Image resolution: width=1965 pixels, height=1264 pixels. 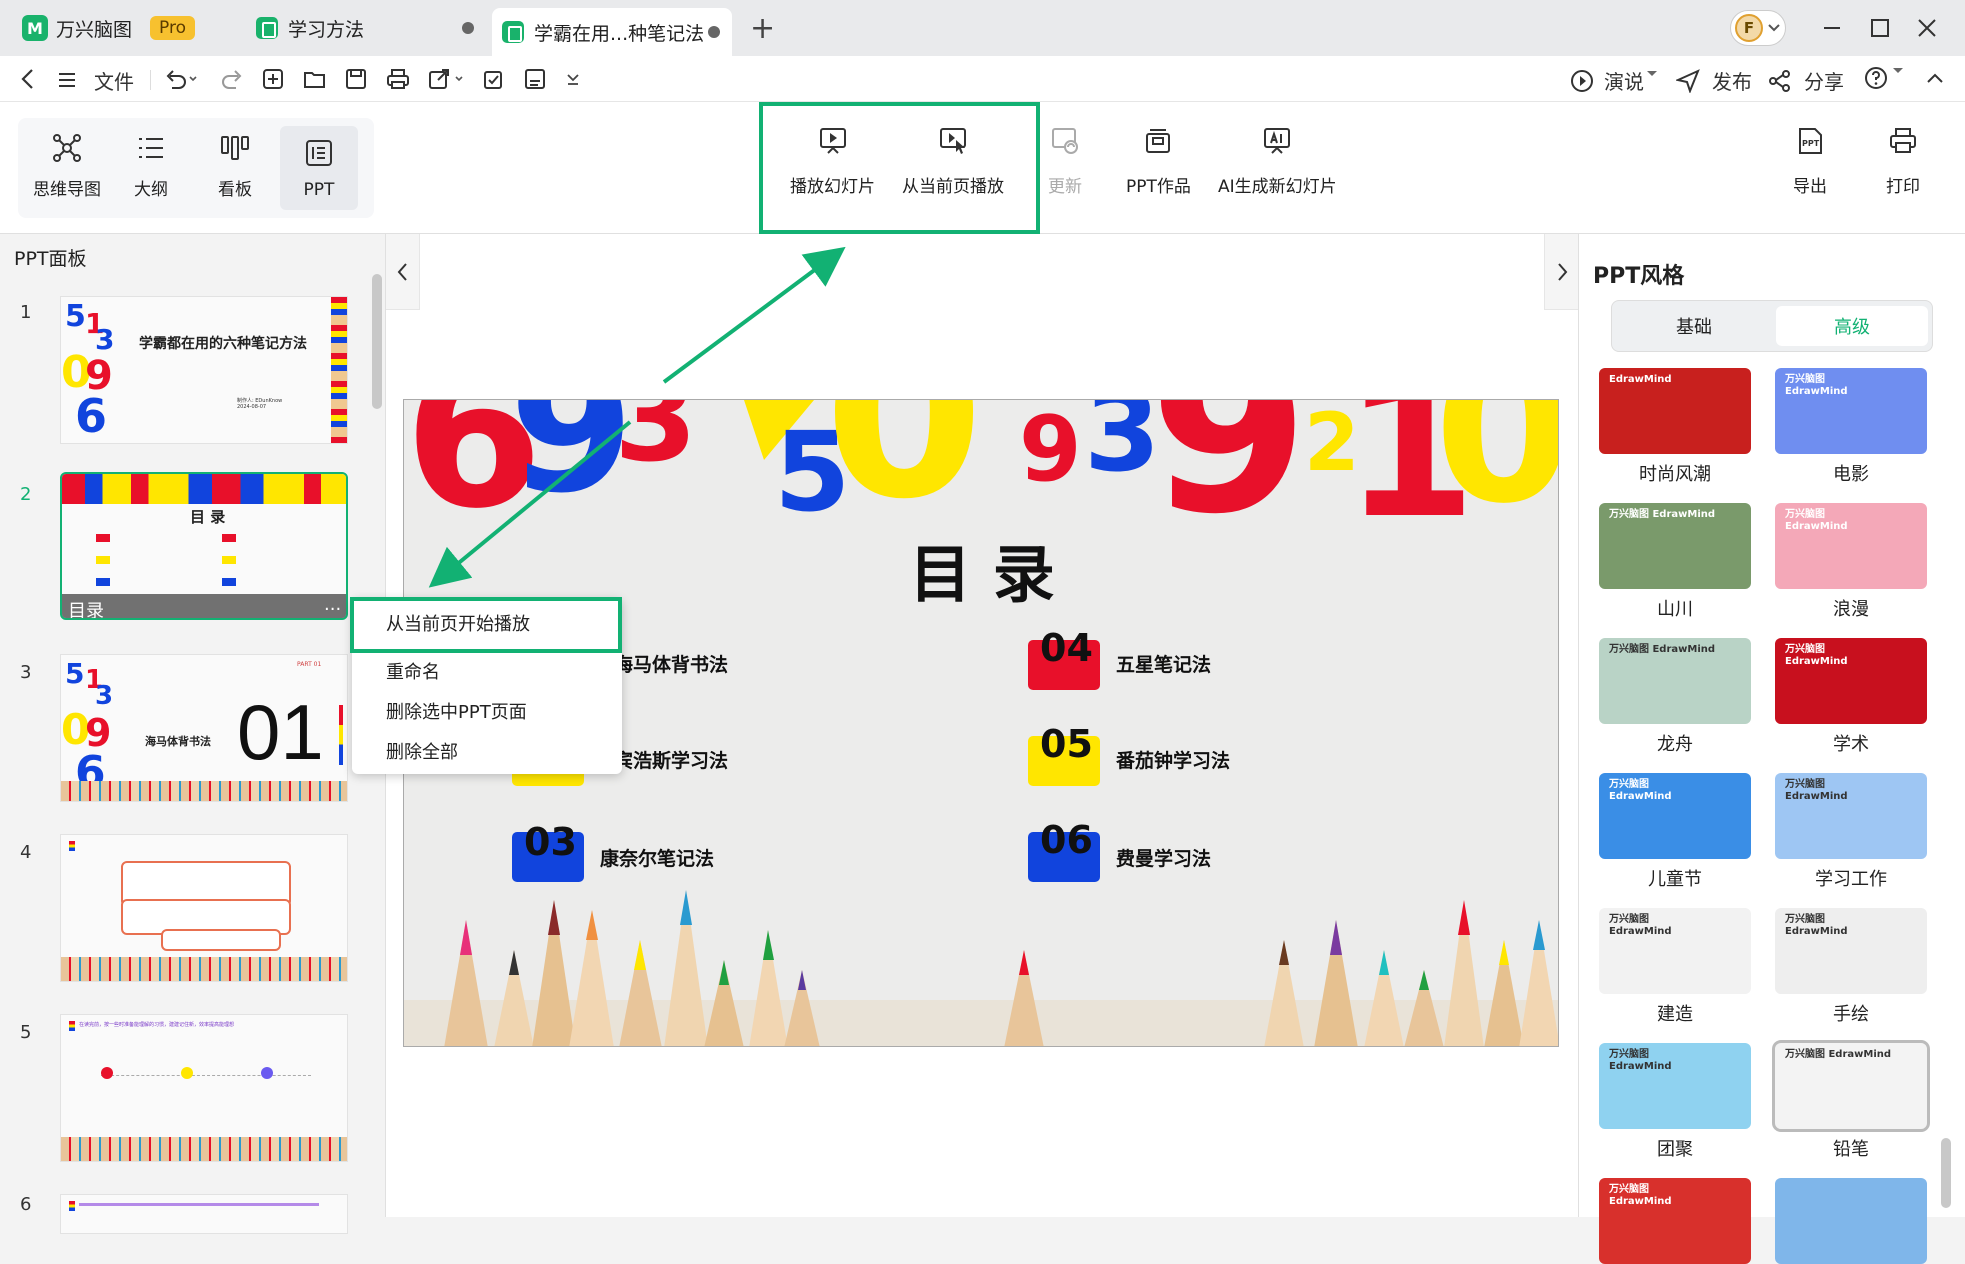 What do you see at coordinates (1946, 1173) in the screenshot?
I see `style-scrollbar` at bounding box center [1946, 1173].